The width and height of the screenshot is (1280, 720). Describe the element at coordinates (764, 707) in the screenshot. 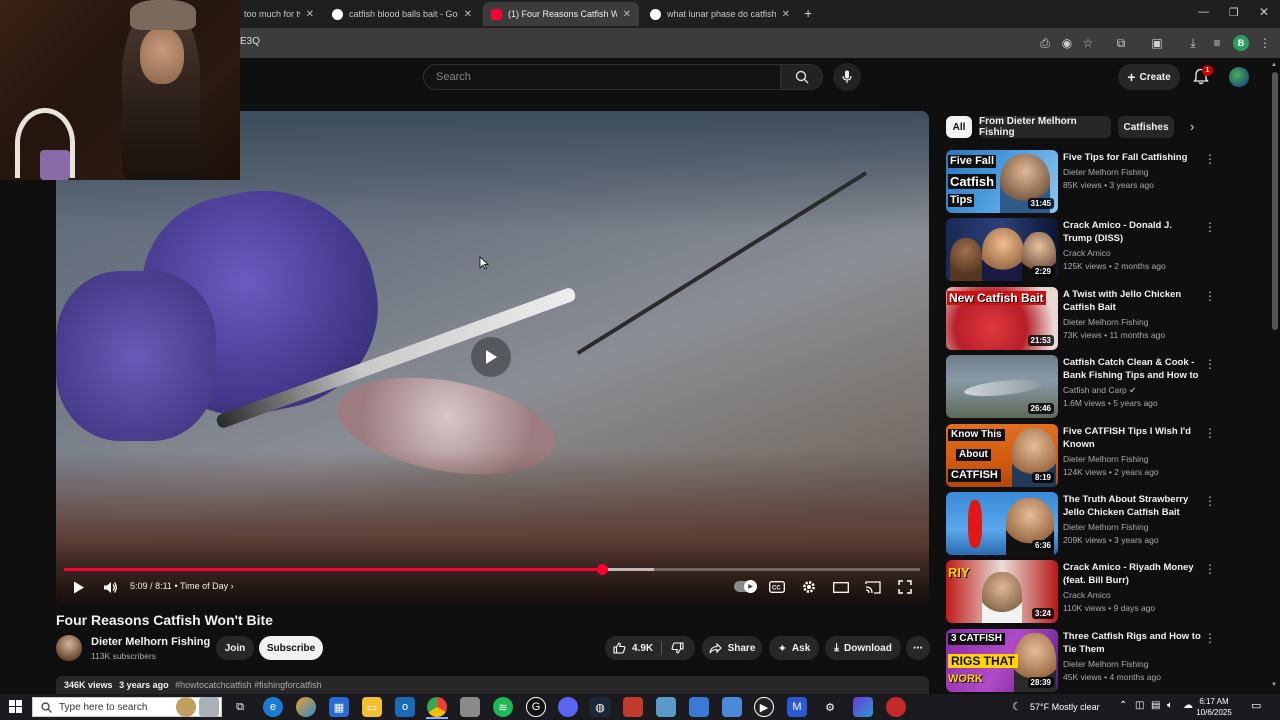

I see `media-player-icon: ▶` at that location.